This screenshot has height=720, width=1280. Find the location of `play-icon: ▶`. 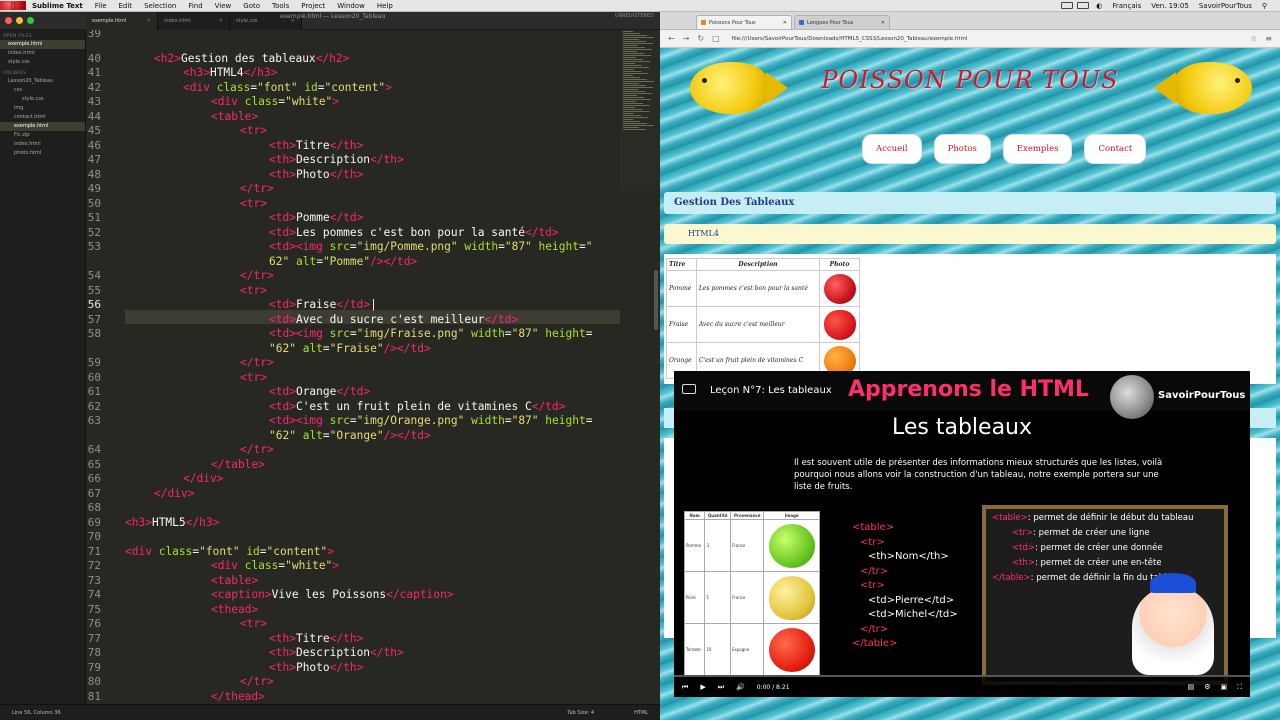

play-icon: ▶ is located at coordinates (702, 687).